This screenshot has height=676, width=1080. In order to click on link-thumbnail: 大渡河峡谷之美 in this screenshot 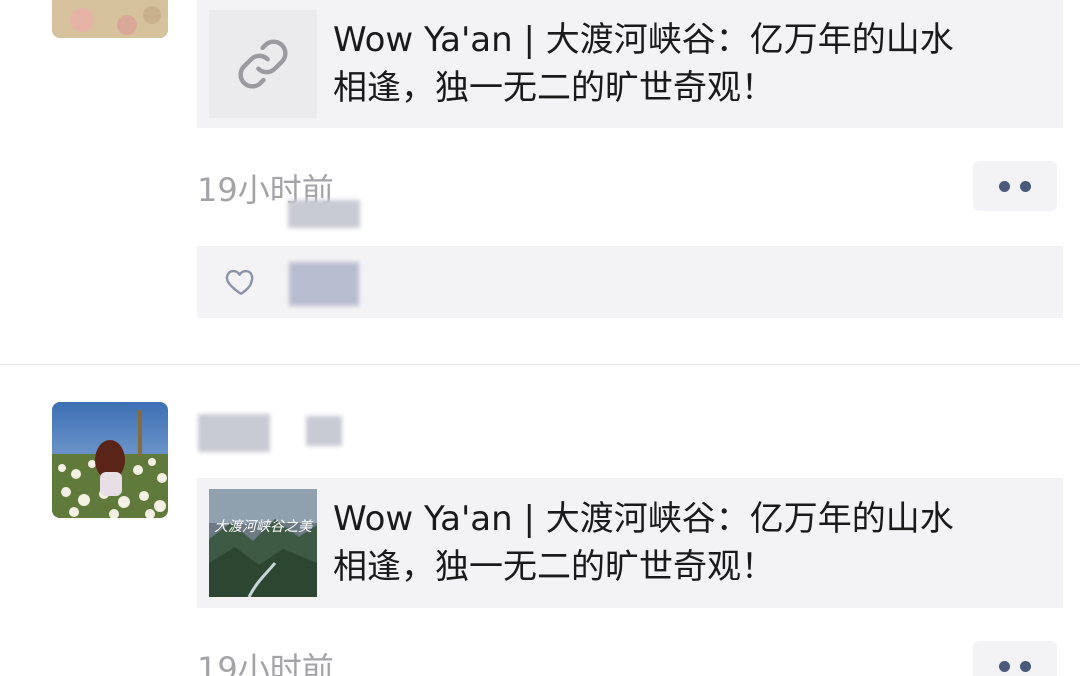, I will do `click(263, 543)`.